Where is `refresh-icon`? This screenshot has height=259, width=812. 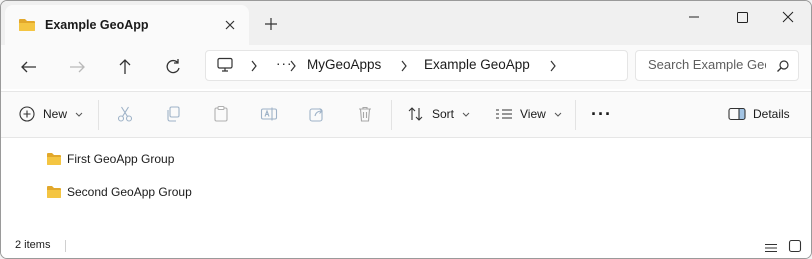 refresh-icon is located at coordinates (173, 67).